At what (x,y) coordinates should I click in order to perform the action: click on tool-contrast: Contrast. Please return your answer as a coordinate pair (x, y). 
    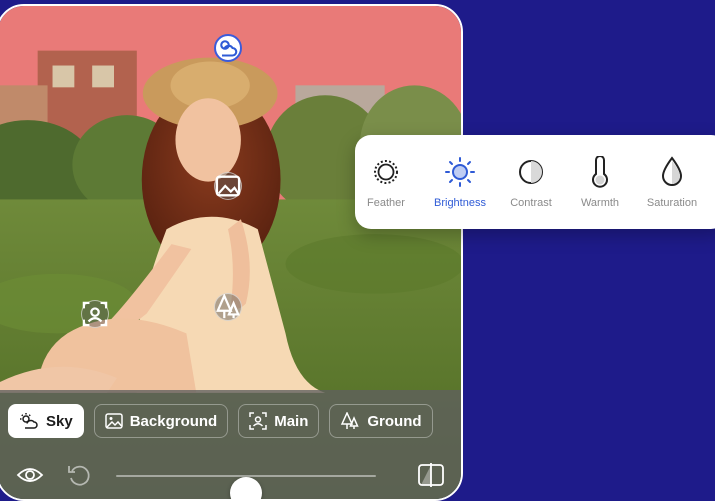
    Looking at the image, I should click on (531, 182).